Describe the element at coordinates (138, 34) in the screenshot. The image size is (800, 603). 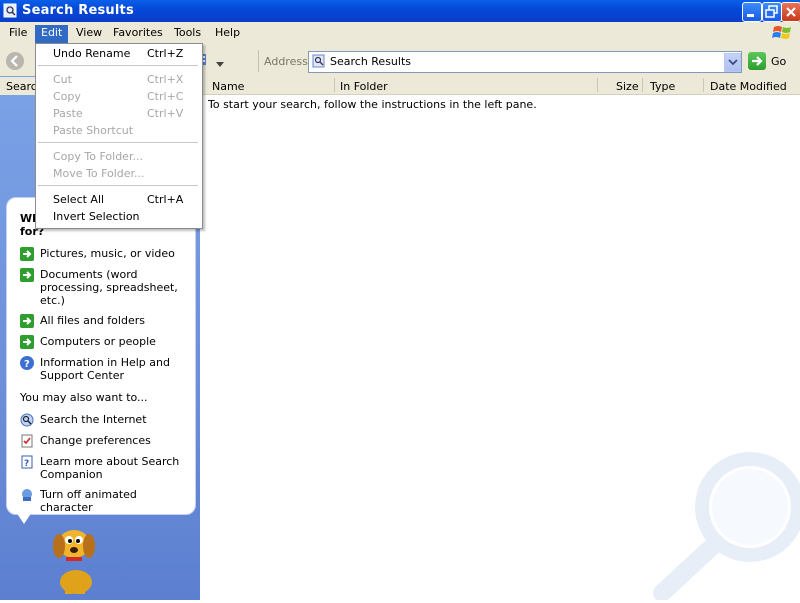
I see `menu-favorites: Favorites` at that location.